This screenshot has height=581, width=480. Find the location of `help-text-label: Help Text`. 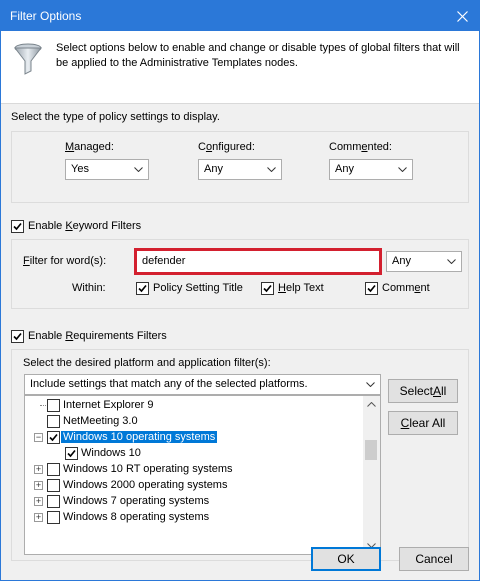

help-text-label: Help Text is located at coordinates (301, 288).